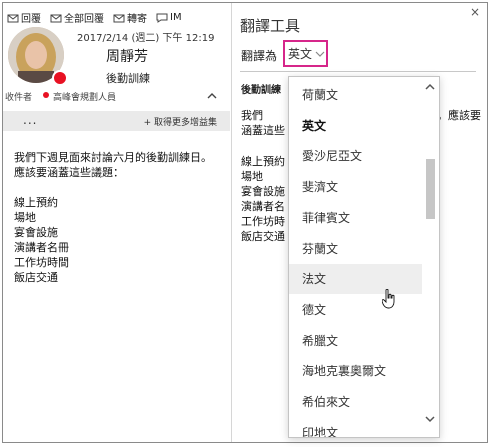 The image size is (492, 447). Describe the element at coordinates (19, 98) in the screenshot. I see `recipients-label: 收件者` at that location.